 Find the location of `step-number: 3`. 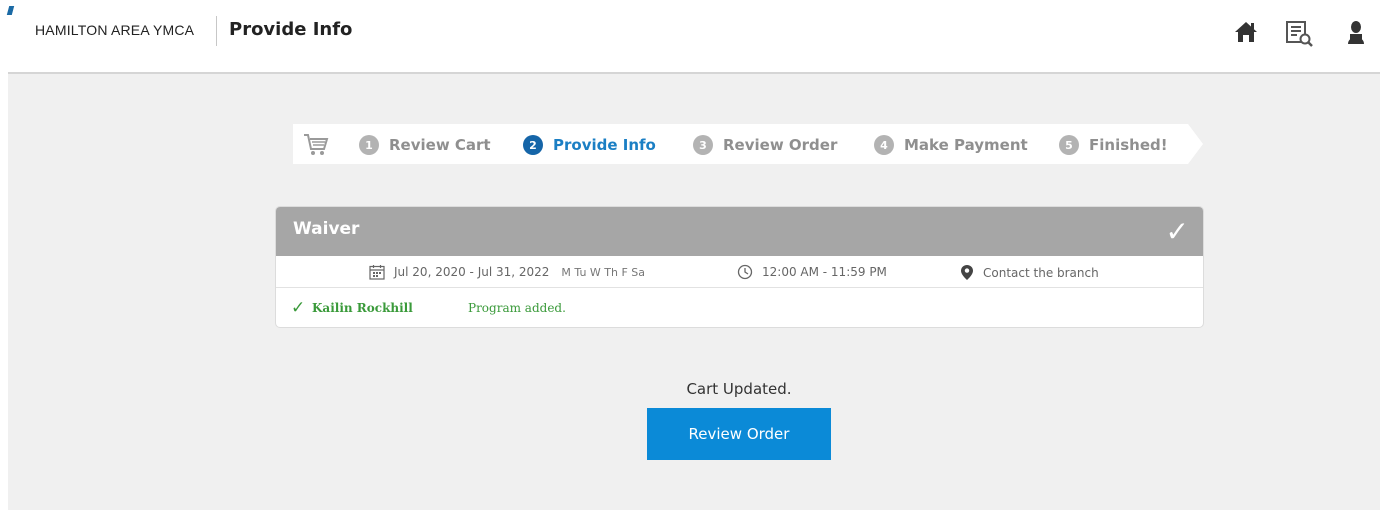

step-number: 3 is located at coordinates (703, 145).